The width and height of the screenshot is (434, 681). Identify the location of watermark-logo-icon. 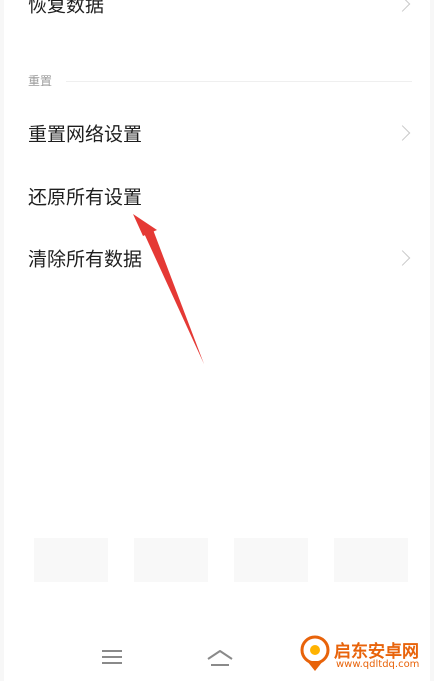
(315, 653).